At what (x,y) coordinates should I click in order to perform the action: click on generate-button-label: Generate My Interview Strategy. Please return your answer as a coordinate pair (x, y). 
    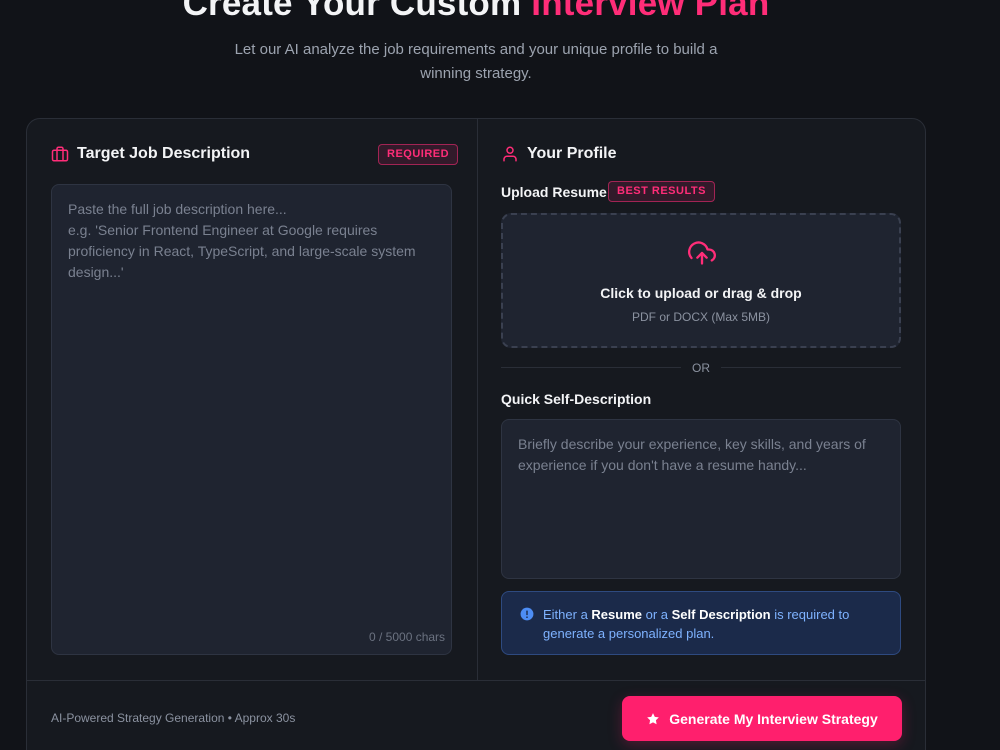
    Looking at the image, I should click on (773, 718).